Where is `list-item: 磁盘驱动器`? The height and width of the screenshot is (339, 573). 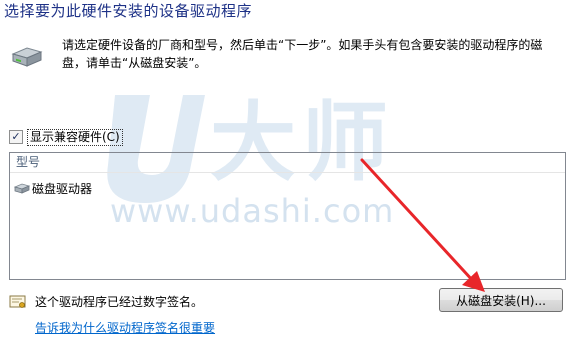 list-item: 磁盘驱动器 is located at coordinates (287, 188).